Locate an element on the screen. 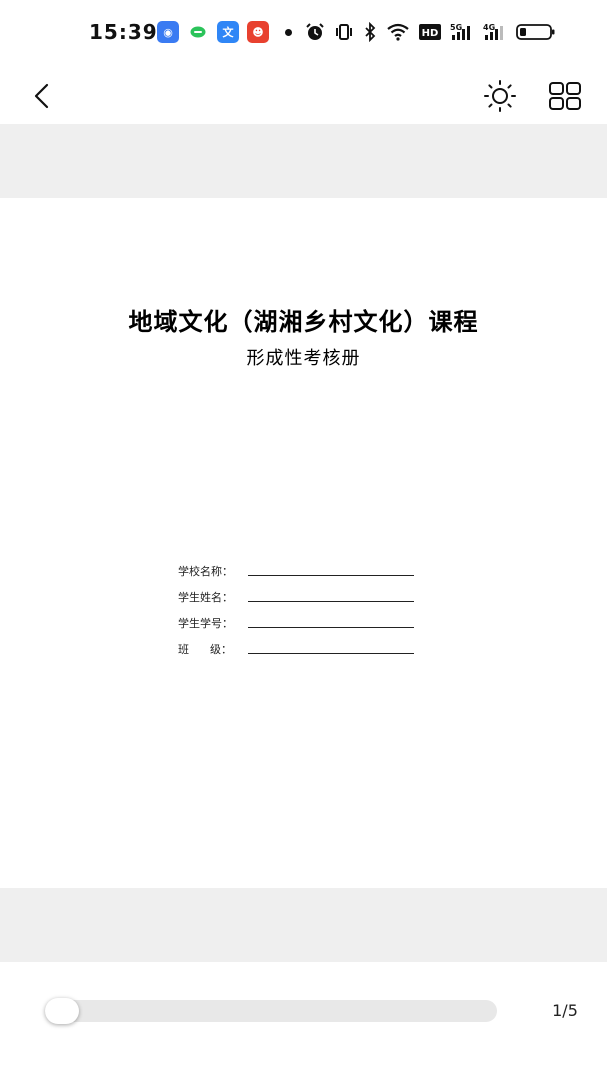  status-time: 15:39 is located at coordinates (123, 32).